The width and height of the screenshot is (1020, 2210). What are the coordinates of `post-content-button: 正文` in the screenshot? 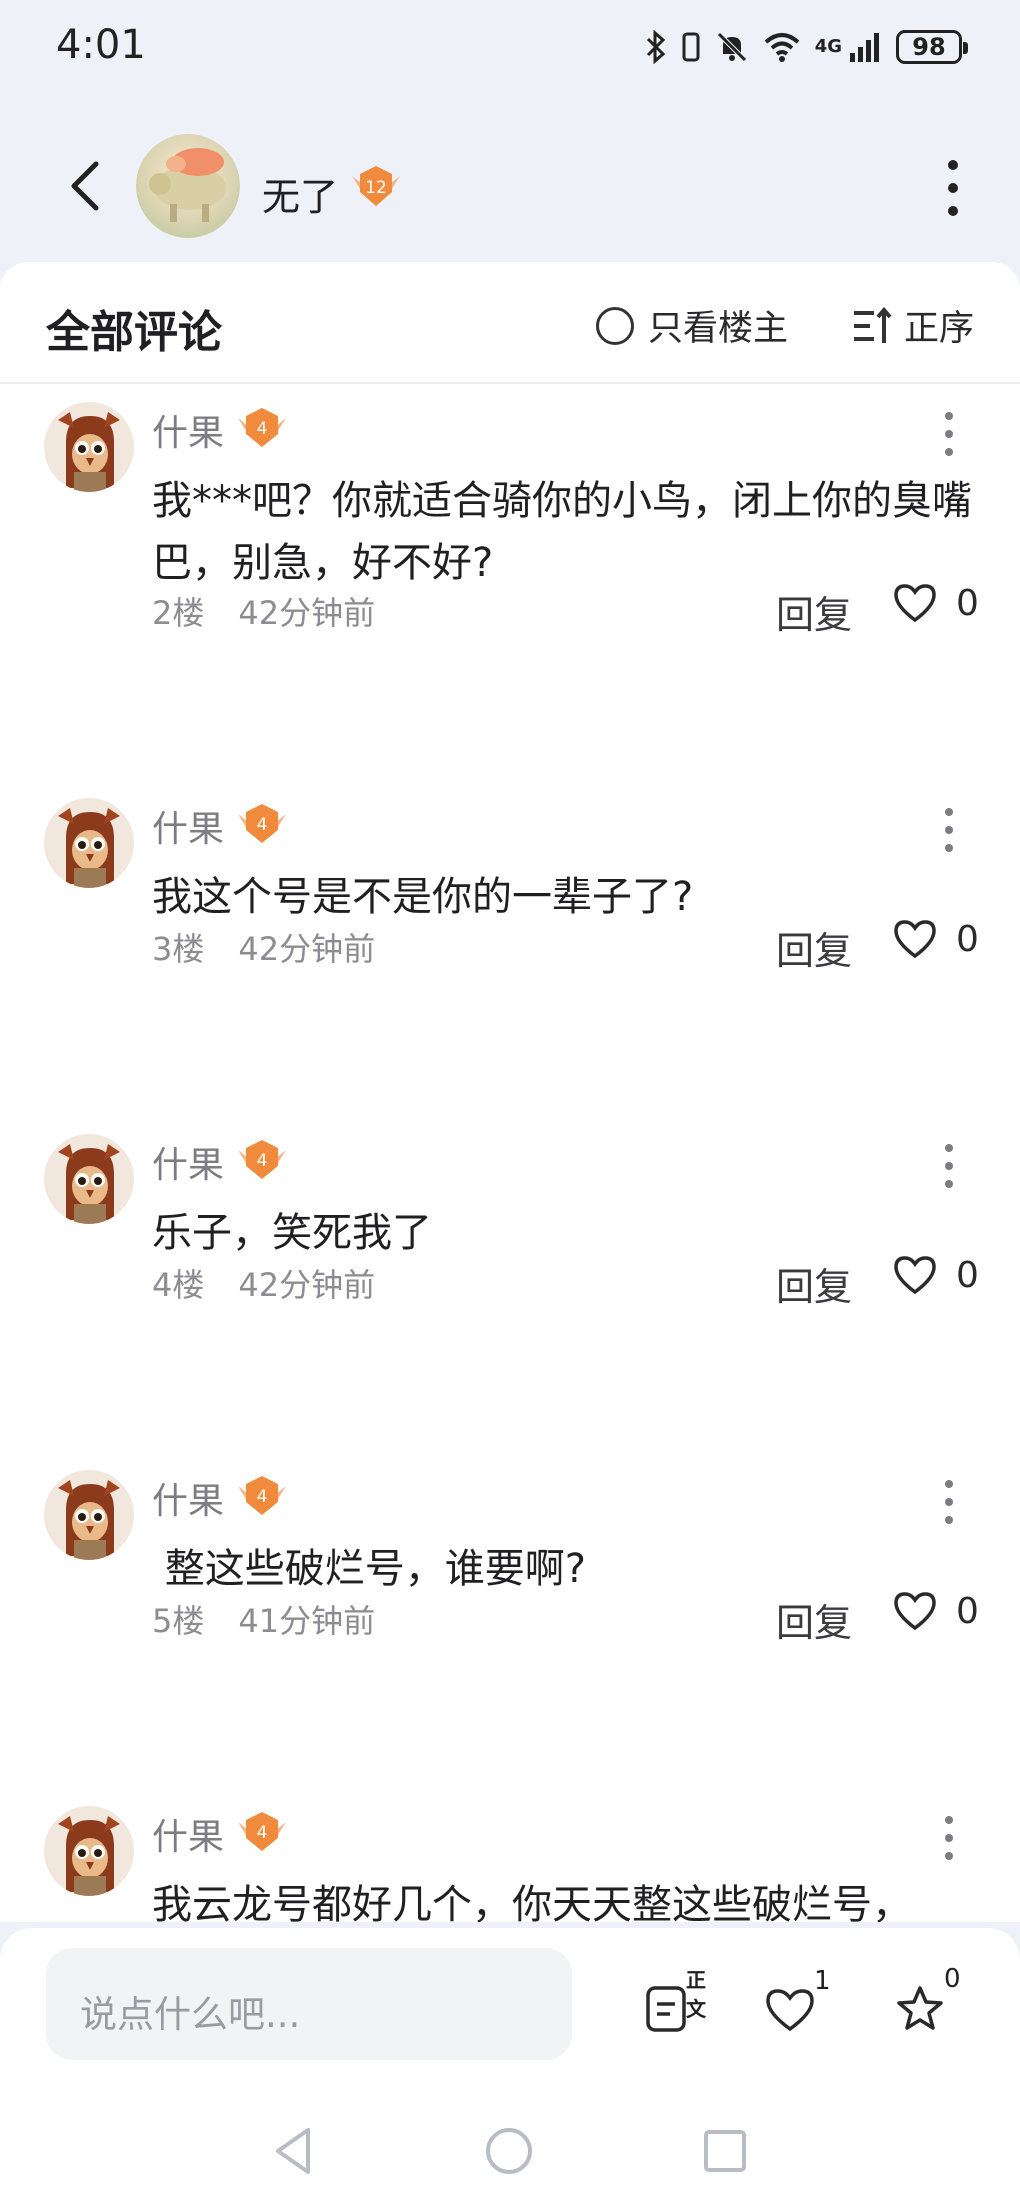 It's located at (673, 2003).